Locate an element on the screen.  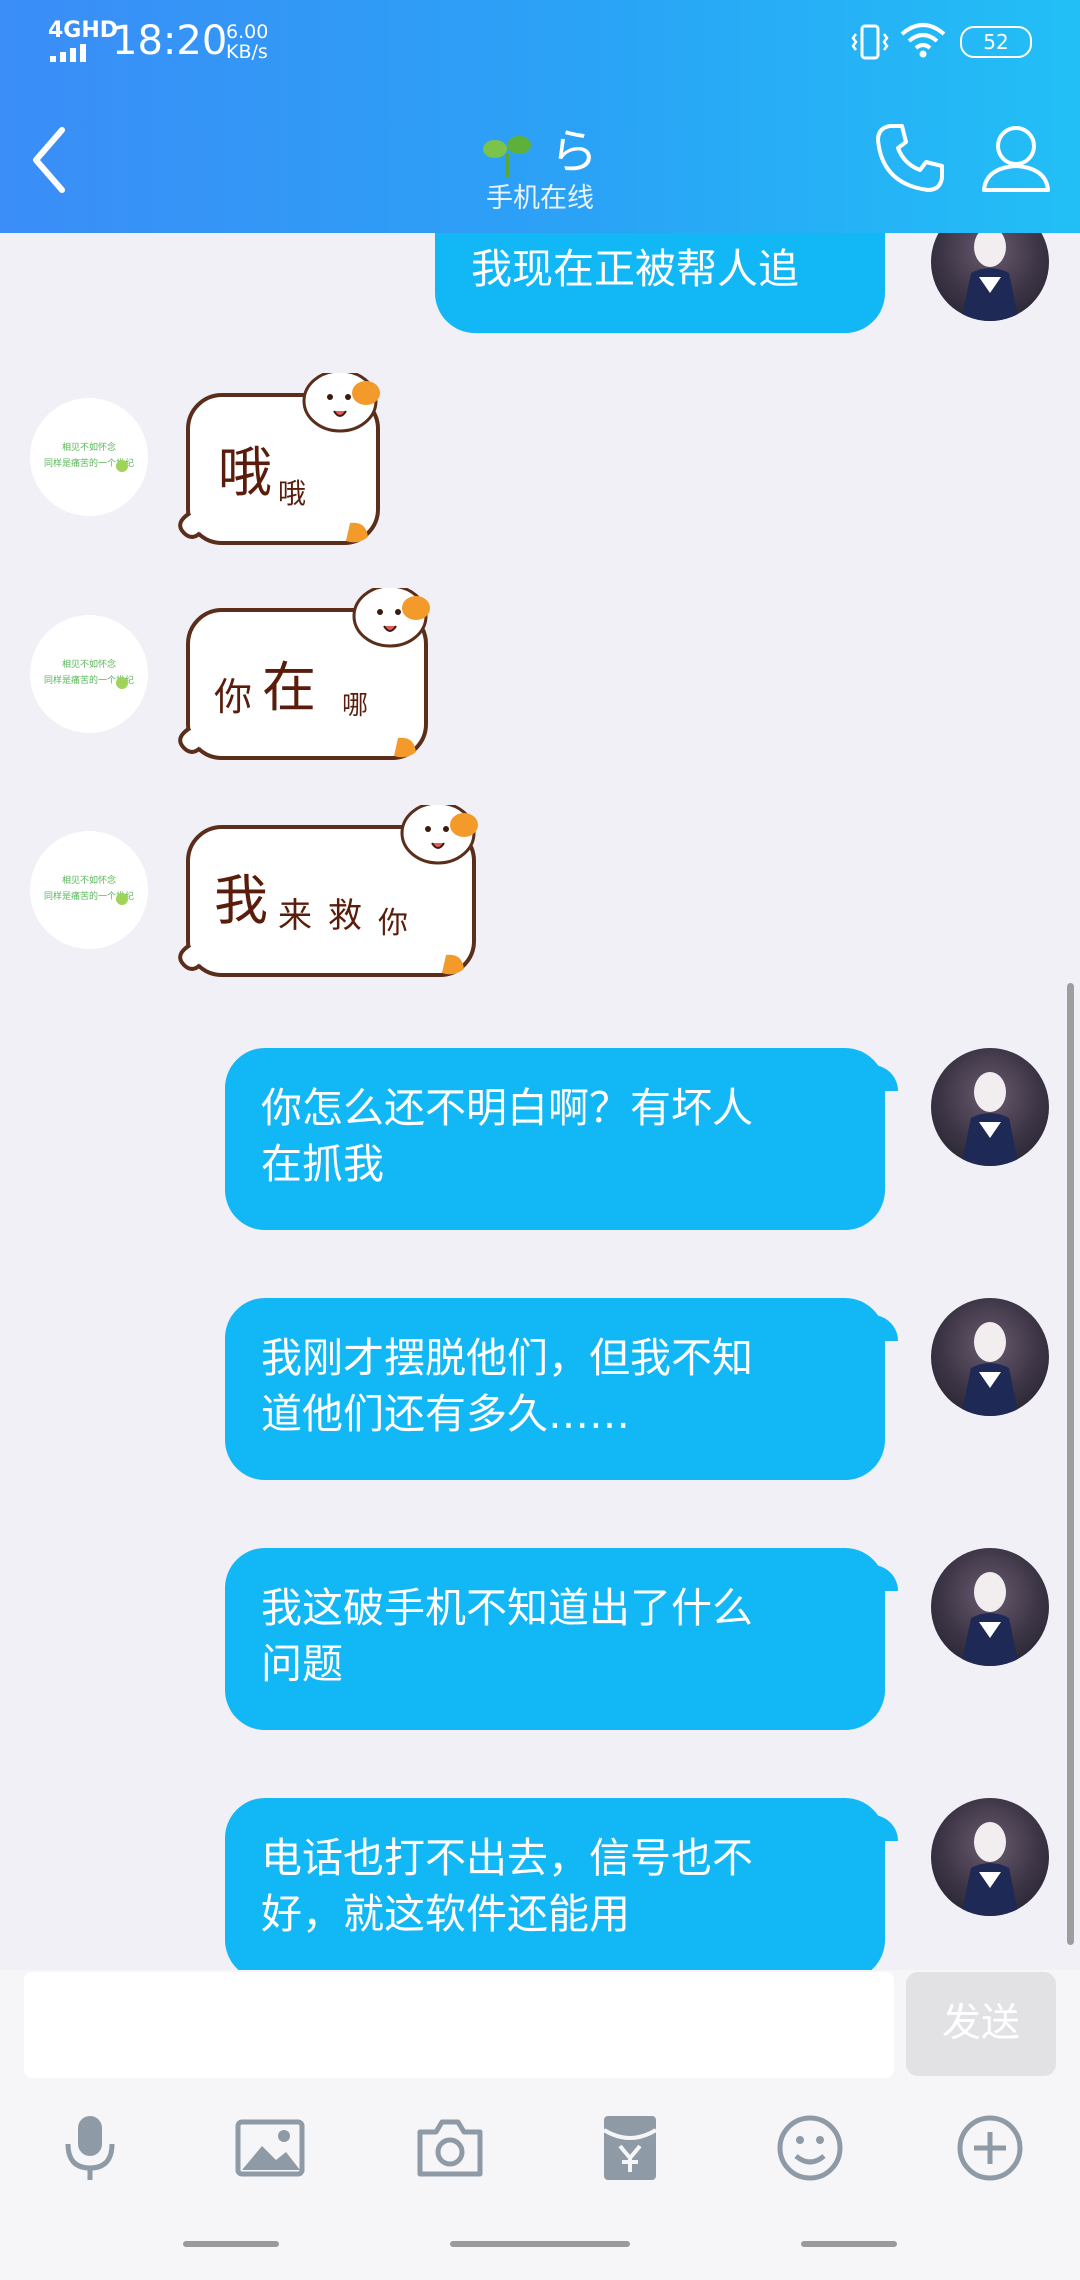
sticker-message: 哦 哦 is located at coordinates (280, 461).